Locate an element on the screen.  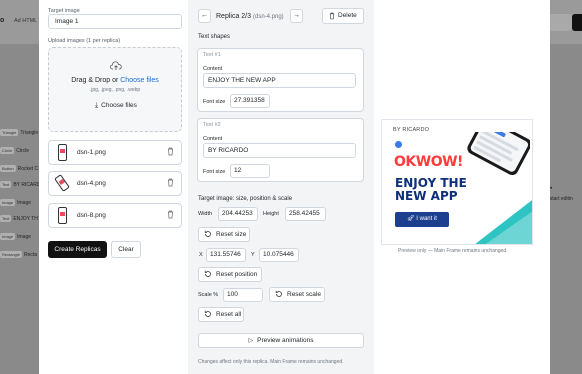
preview-cta-button: 🚀︎ I want it is located at coordinates (422, 219).